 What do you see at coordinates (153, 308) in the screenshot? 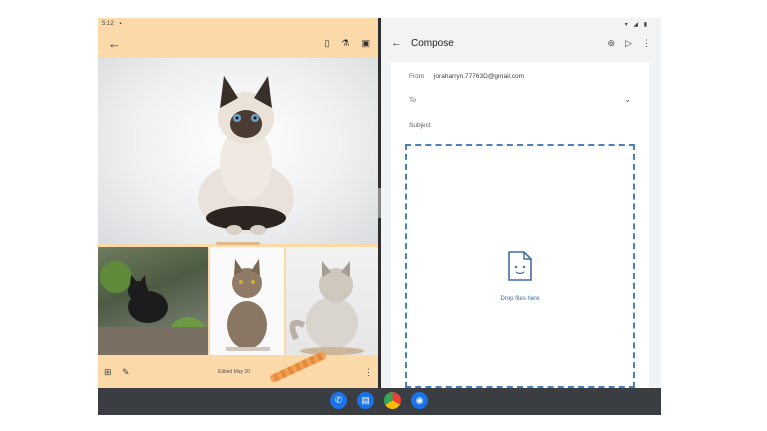
I see `black-cat-image` at bounding box center [153, 308].